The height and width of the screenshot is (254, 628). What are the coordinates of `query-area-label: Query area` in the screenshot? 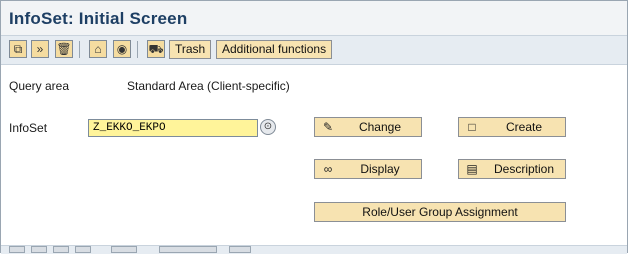 It's located at (39, 86).